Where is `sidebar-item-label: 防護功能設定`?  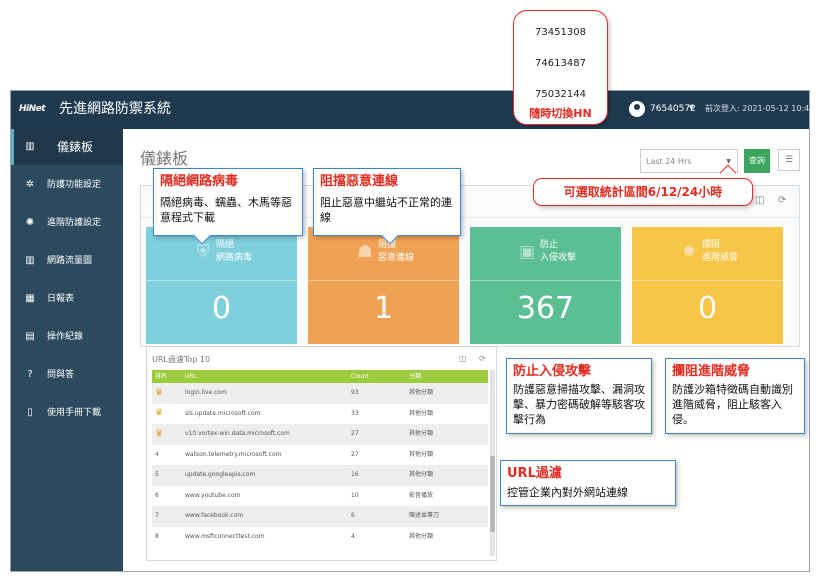
sidebar-item-label: 防護功能設定 is located at coordinates (74, 185).